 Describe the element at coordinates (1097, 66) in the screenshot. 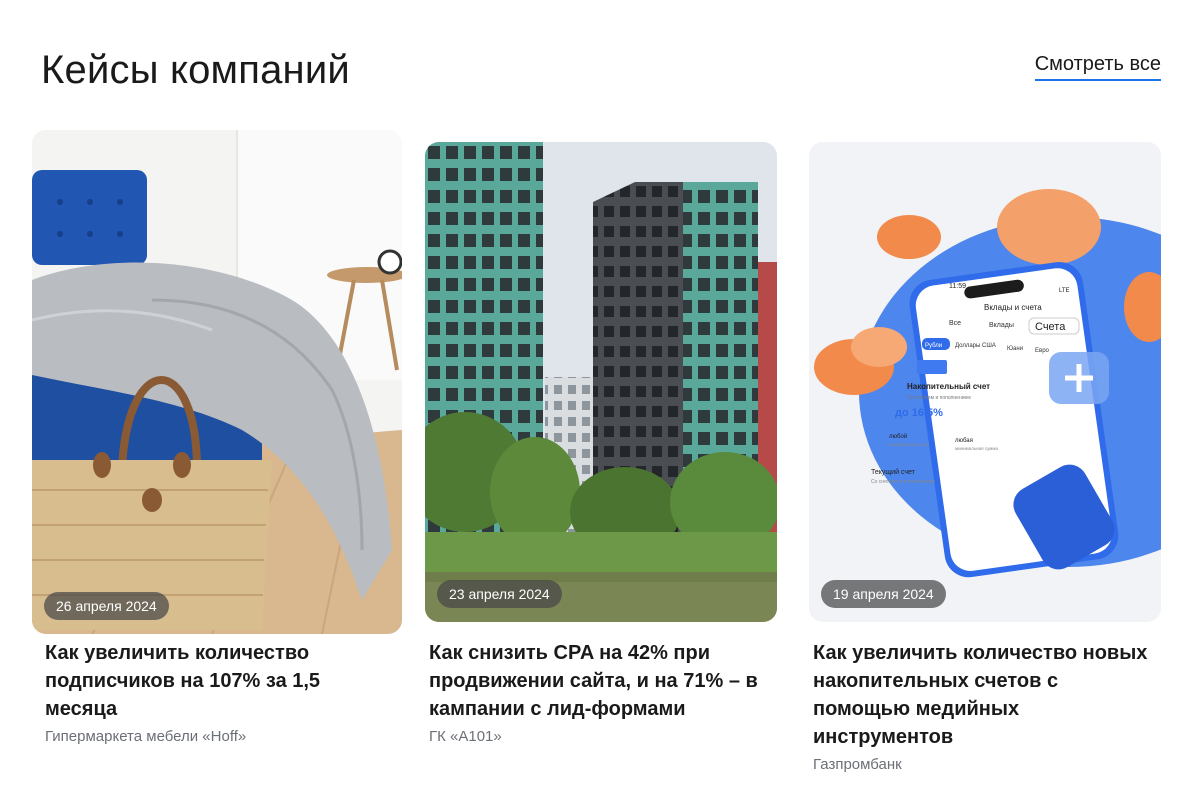

I see `see-all-link: Смотреть все` at that location.